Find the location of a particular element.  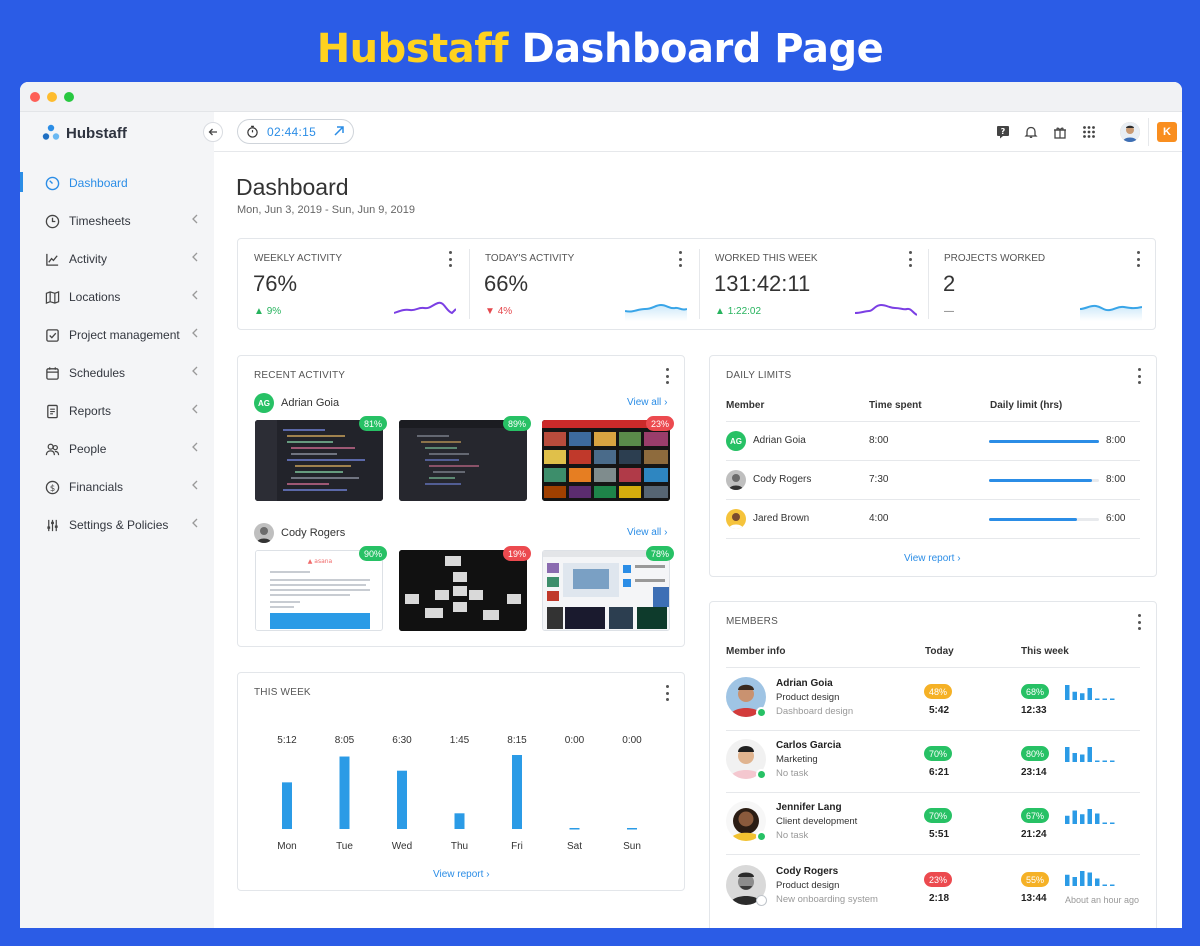

person-name: Adrian Goia is located at coordinates (310, 403).